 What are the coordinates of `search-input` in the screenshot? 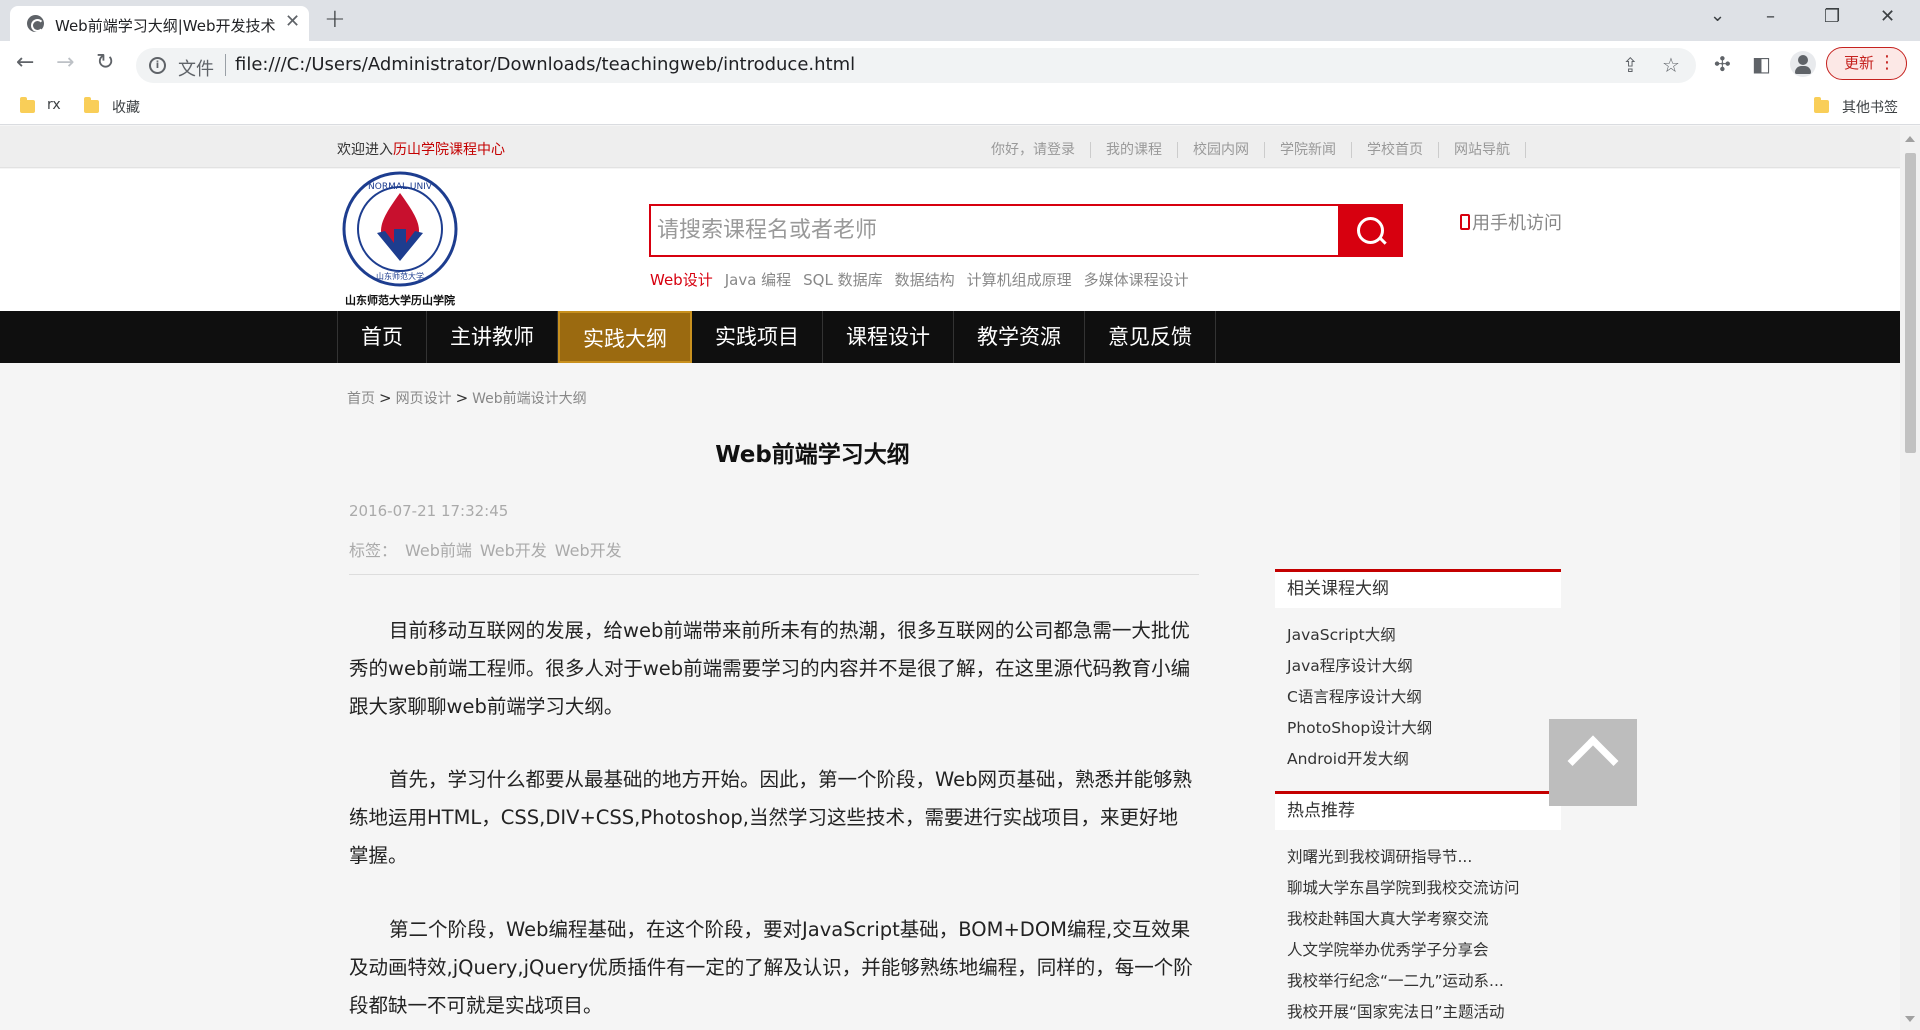 It's located at (993, 230).